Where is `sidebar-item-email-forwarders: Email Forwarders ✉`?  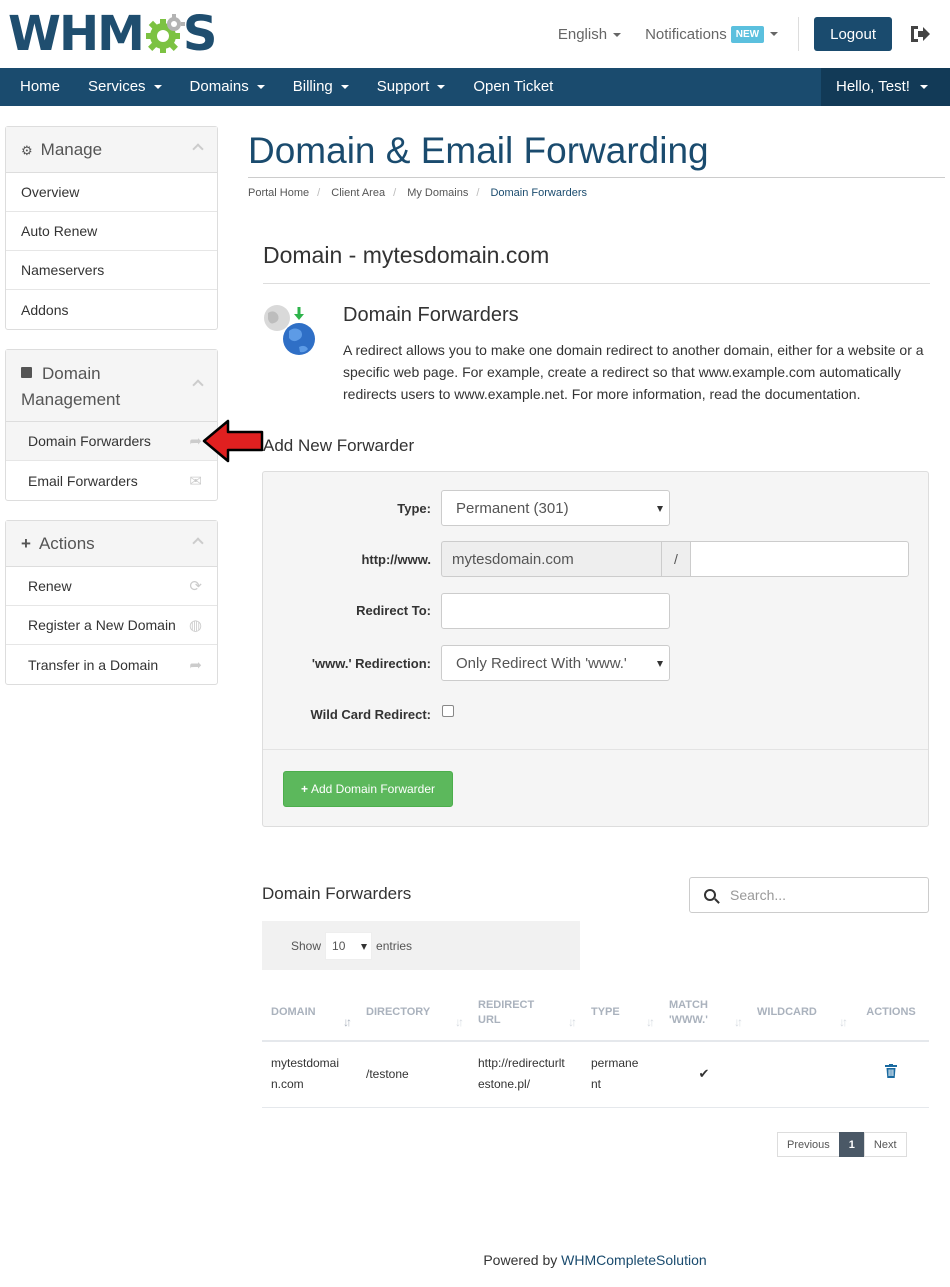
sidebar-item-email-forwarders: Email Forwarders ✉ is located at coordinates (111, 480).